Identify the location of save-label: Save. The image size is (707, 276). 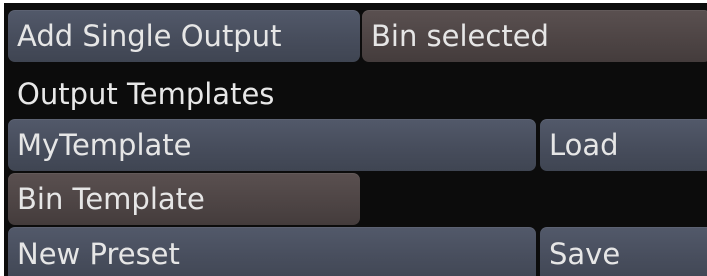
(585, 254).